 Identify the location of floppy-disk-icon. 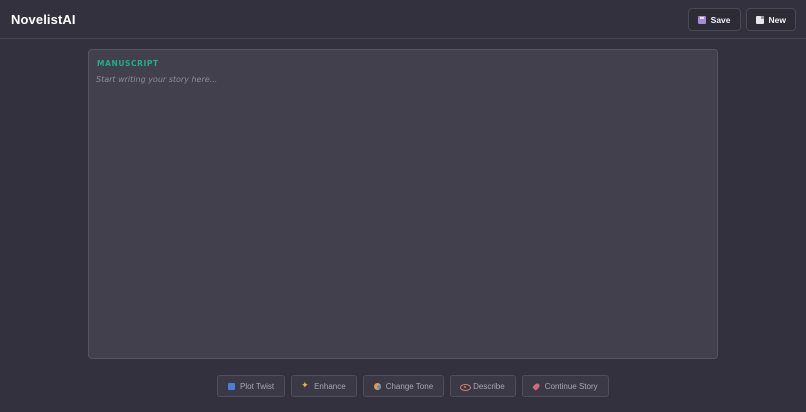
(701, 19).